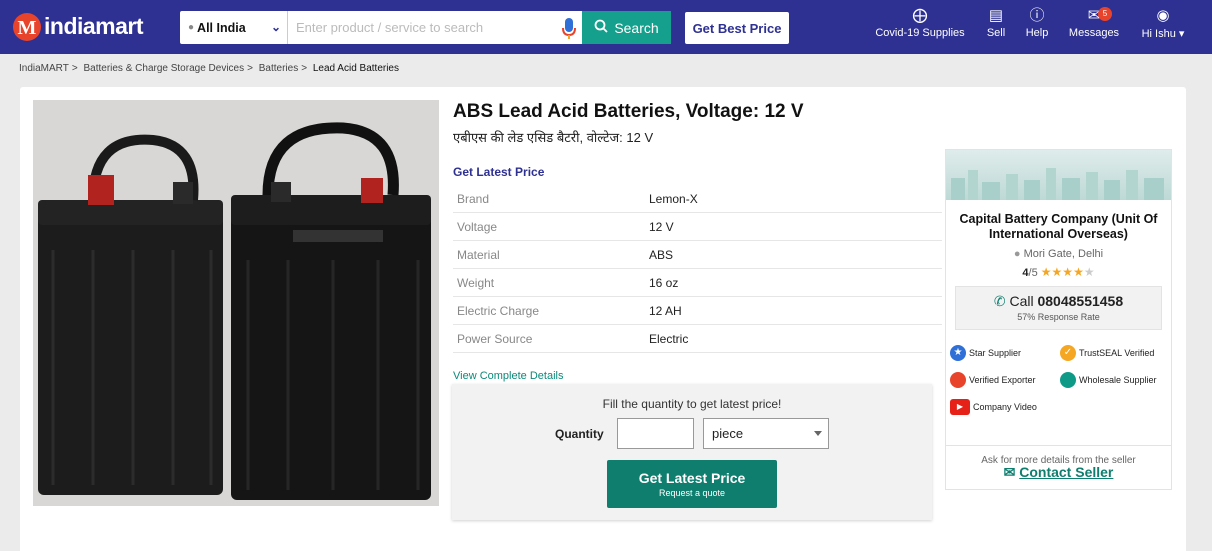 The width and height of the screenshot is (1212, 551). I want to click on store-icon: ▤, so click(996, 15).